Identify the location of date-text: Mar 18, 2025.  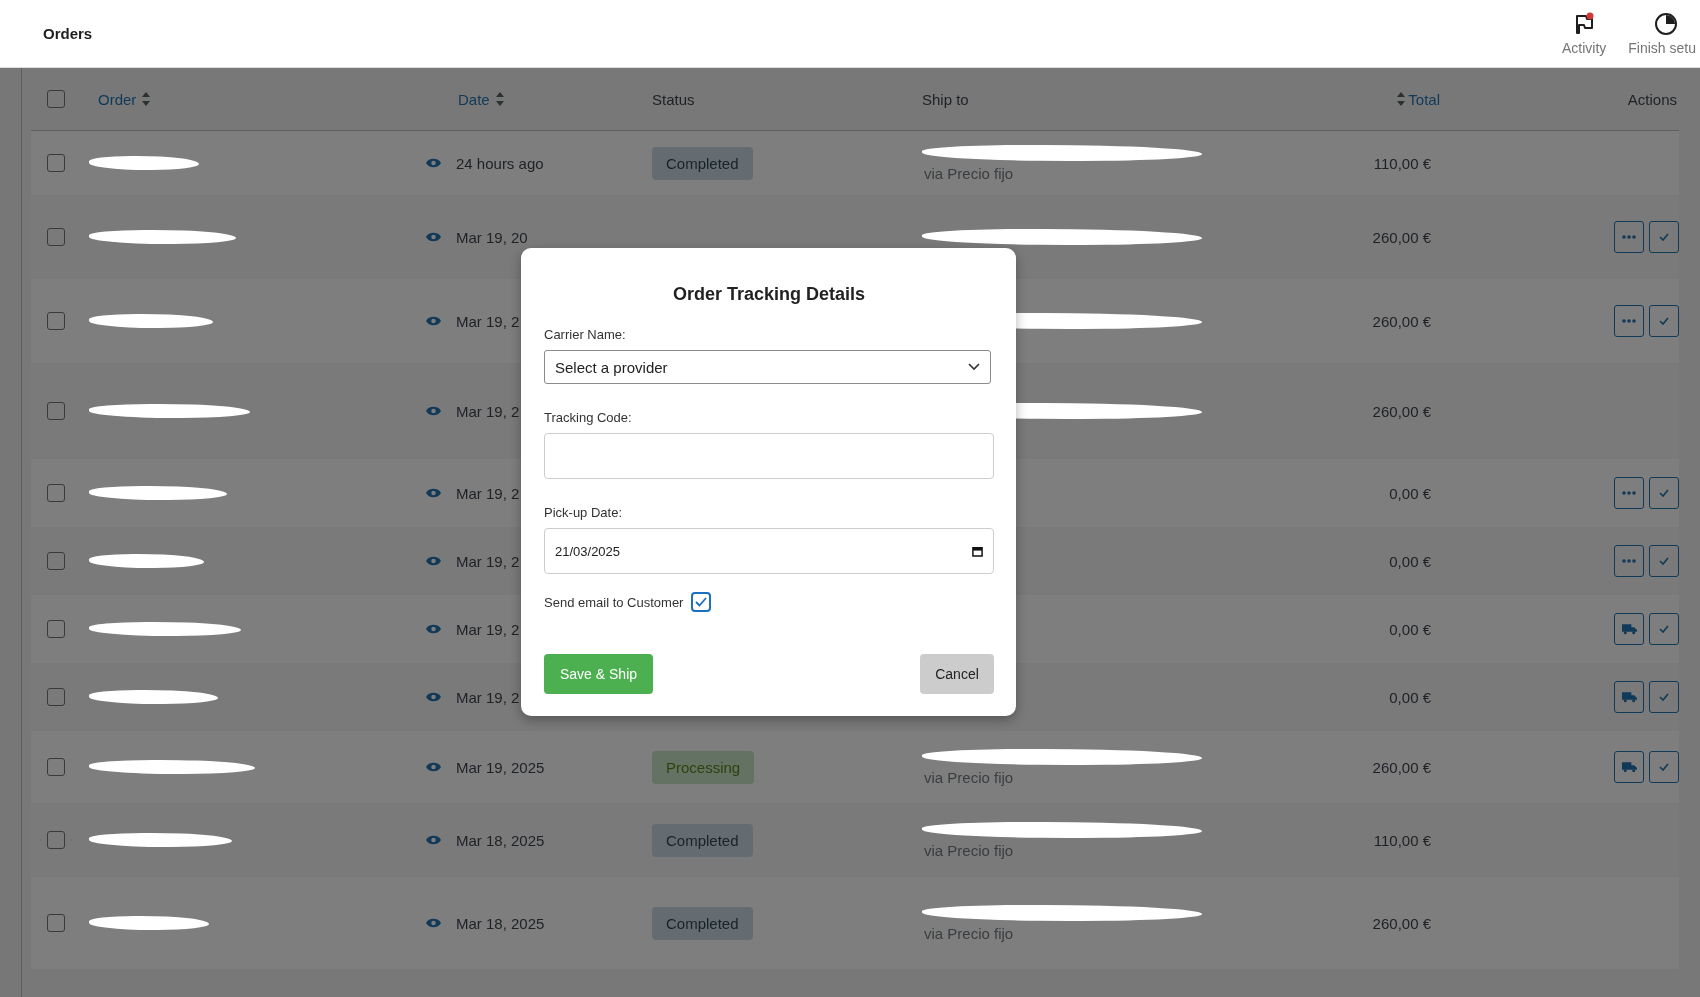
(500, 923).